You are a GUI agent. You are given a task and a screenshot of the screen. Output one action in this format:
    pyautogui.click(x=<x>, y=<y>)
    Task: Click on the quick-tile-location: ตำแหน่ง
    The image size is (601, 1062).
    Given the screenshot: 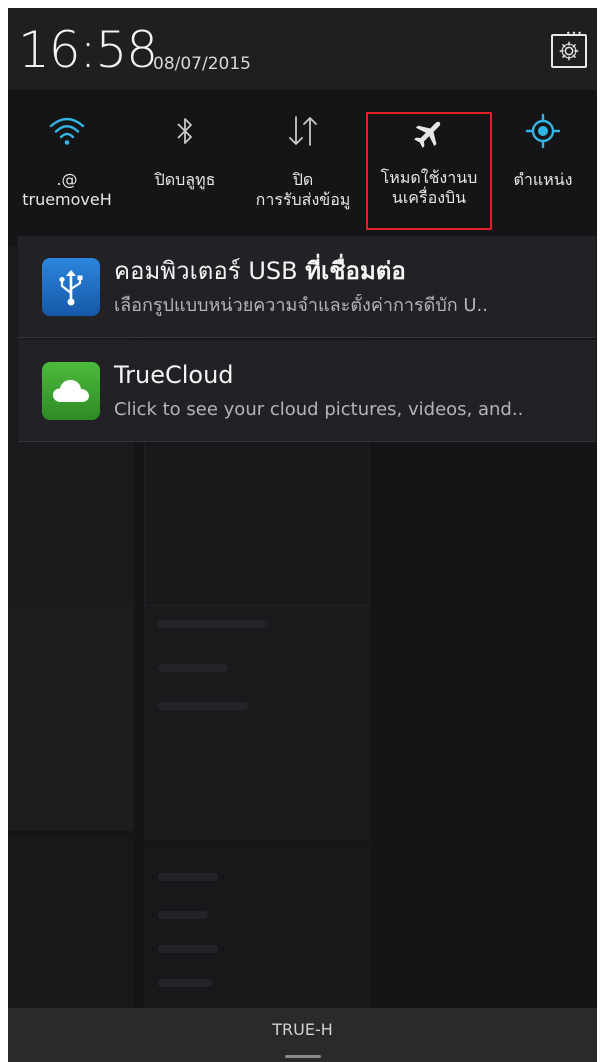 What is the action you would take?
    pyautogui.click(x=540, y=168)
    